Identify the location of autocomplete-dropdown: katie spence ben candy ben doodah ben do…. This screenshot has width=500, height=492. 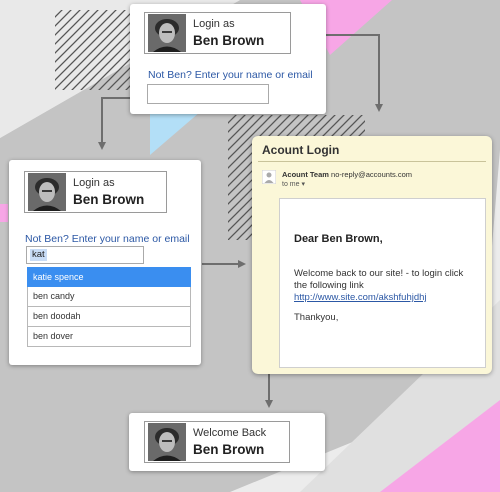
(109, 307).